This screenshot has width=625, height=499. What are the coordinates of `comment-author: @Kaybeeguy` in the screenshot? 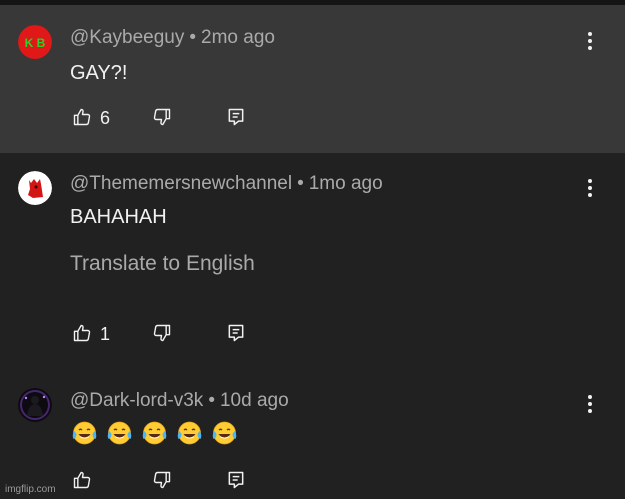 It's located at (127, 37).